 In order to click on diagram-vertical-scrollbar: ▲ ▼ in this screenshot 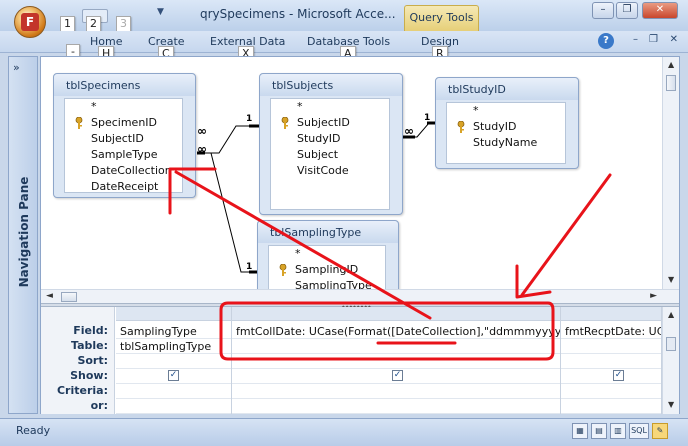, I will do `click(670, 173)`.